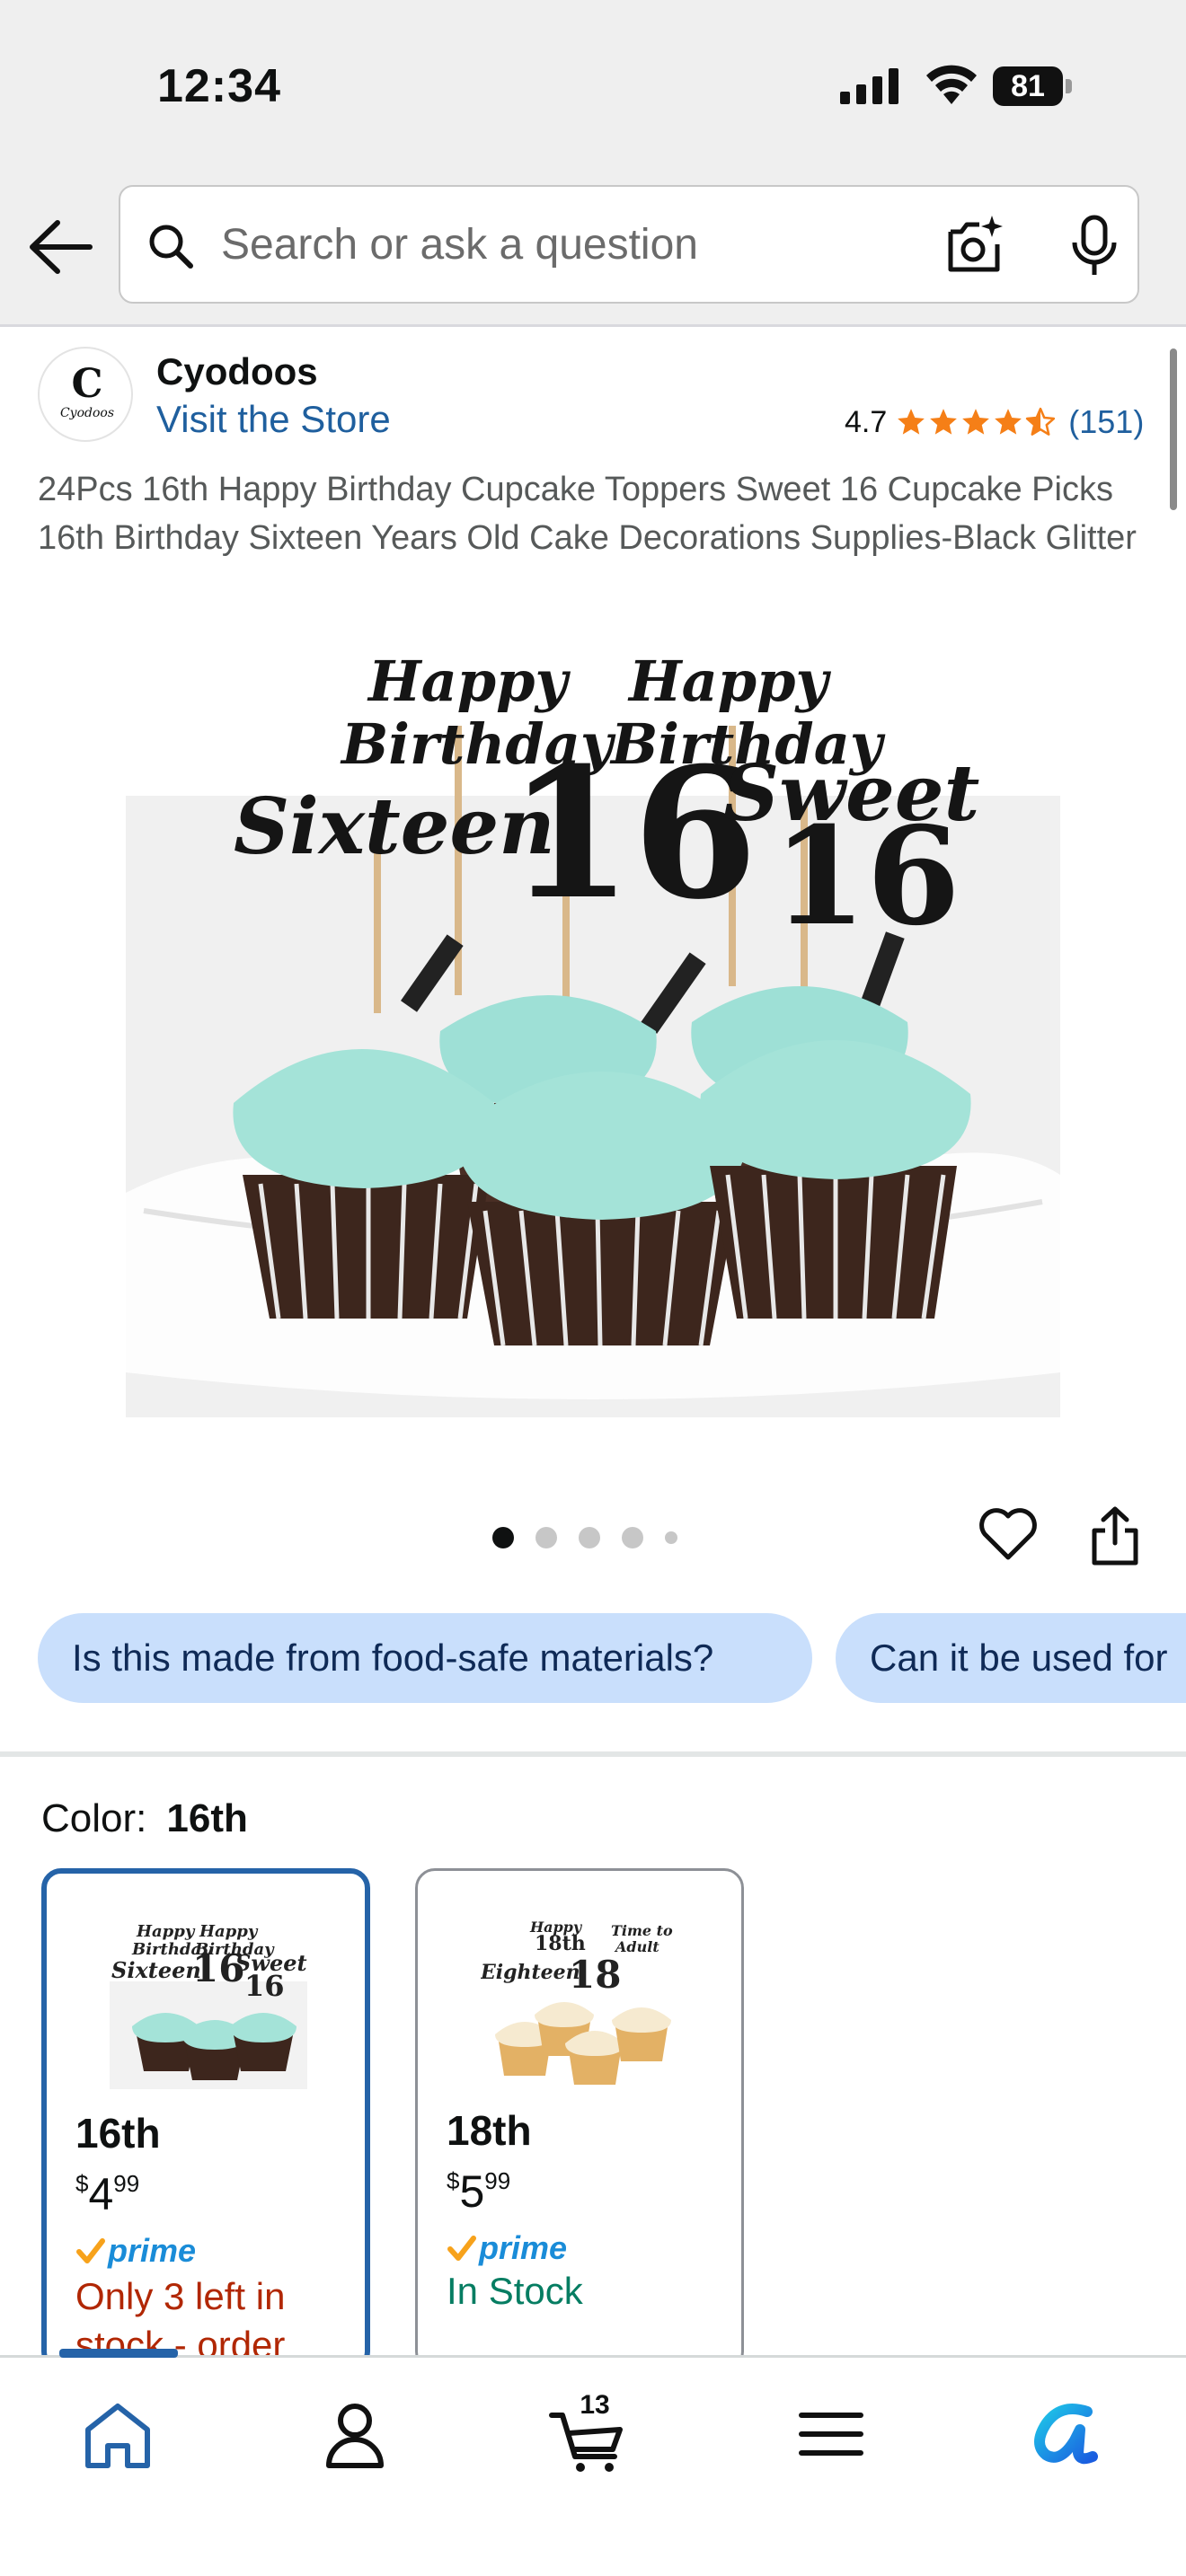 This screenshot has width=1186, height=2576. What do you see at coordinates (156, 1970) in the screenshot?
I see `svg-text: Sixteen` at bounding box center [156, 1970].